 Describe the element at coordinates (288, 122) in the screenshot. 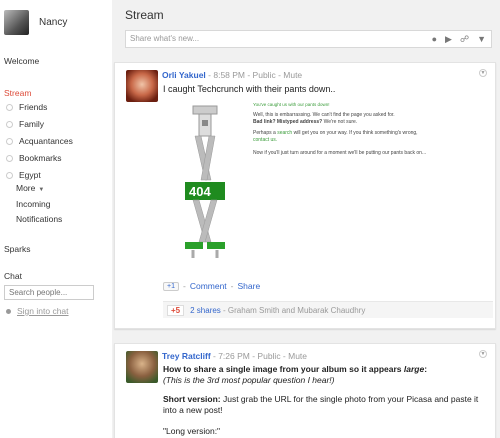

I see `error-line-2-bold: Bad link? Mistyped address?` at that location.